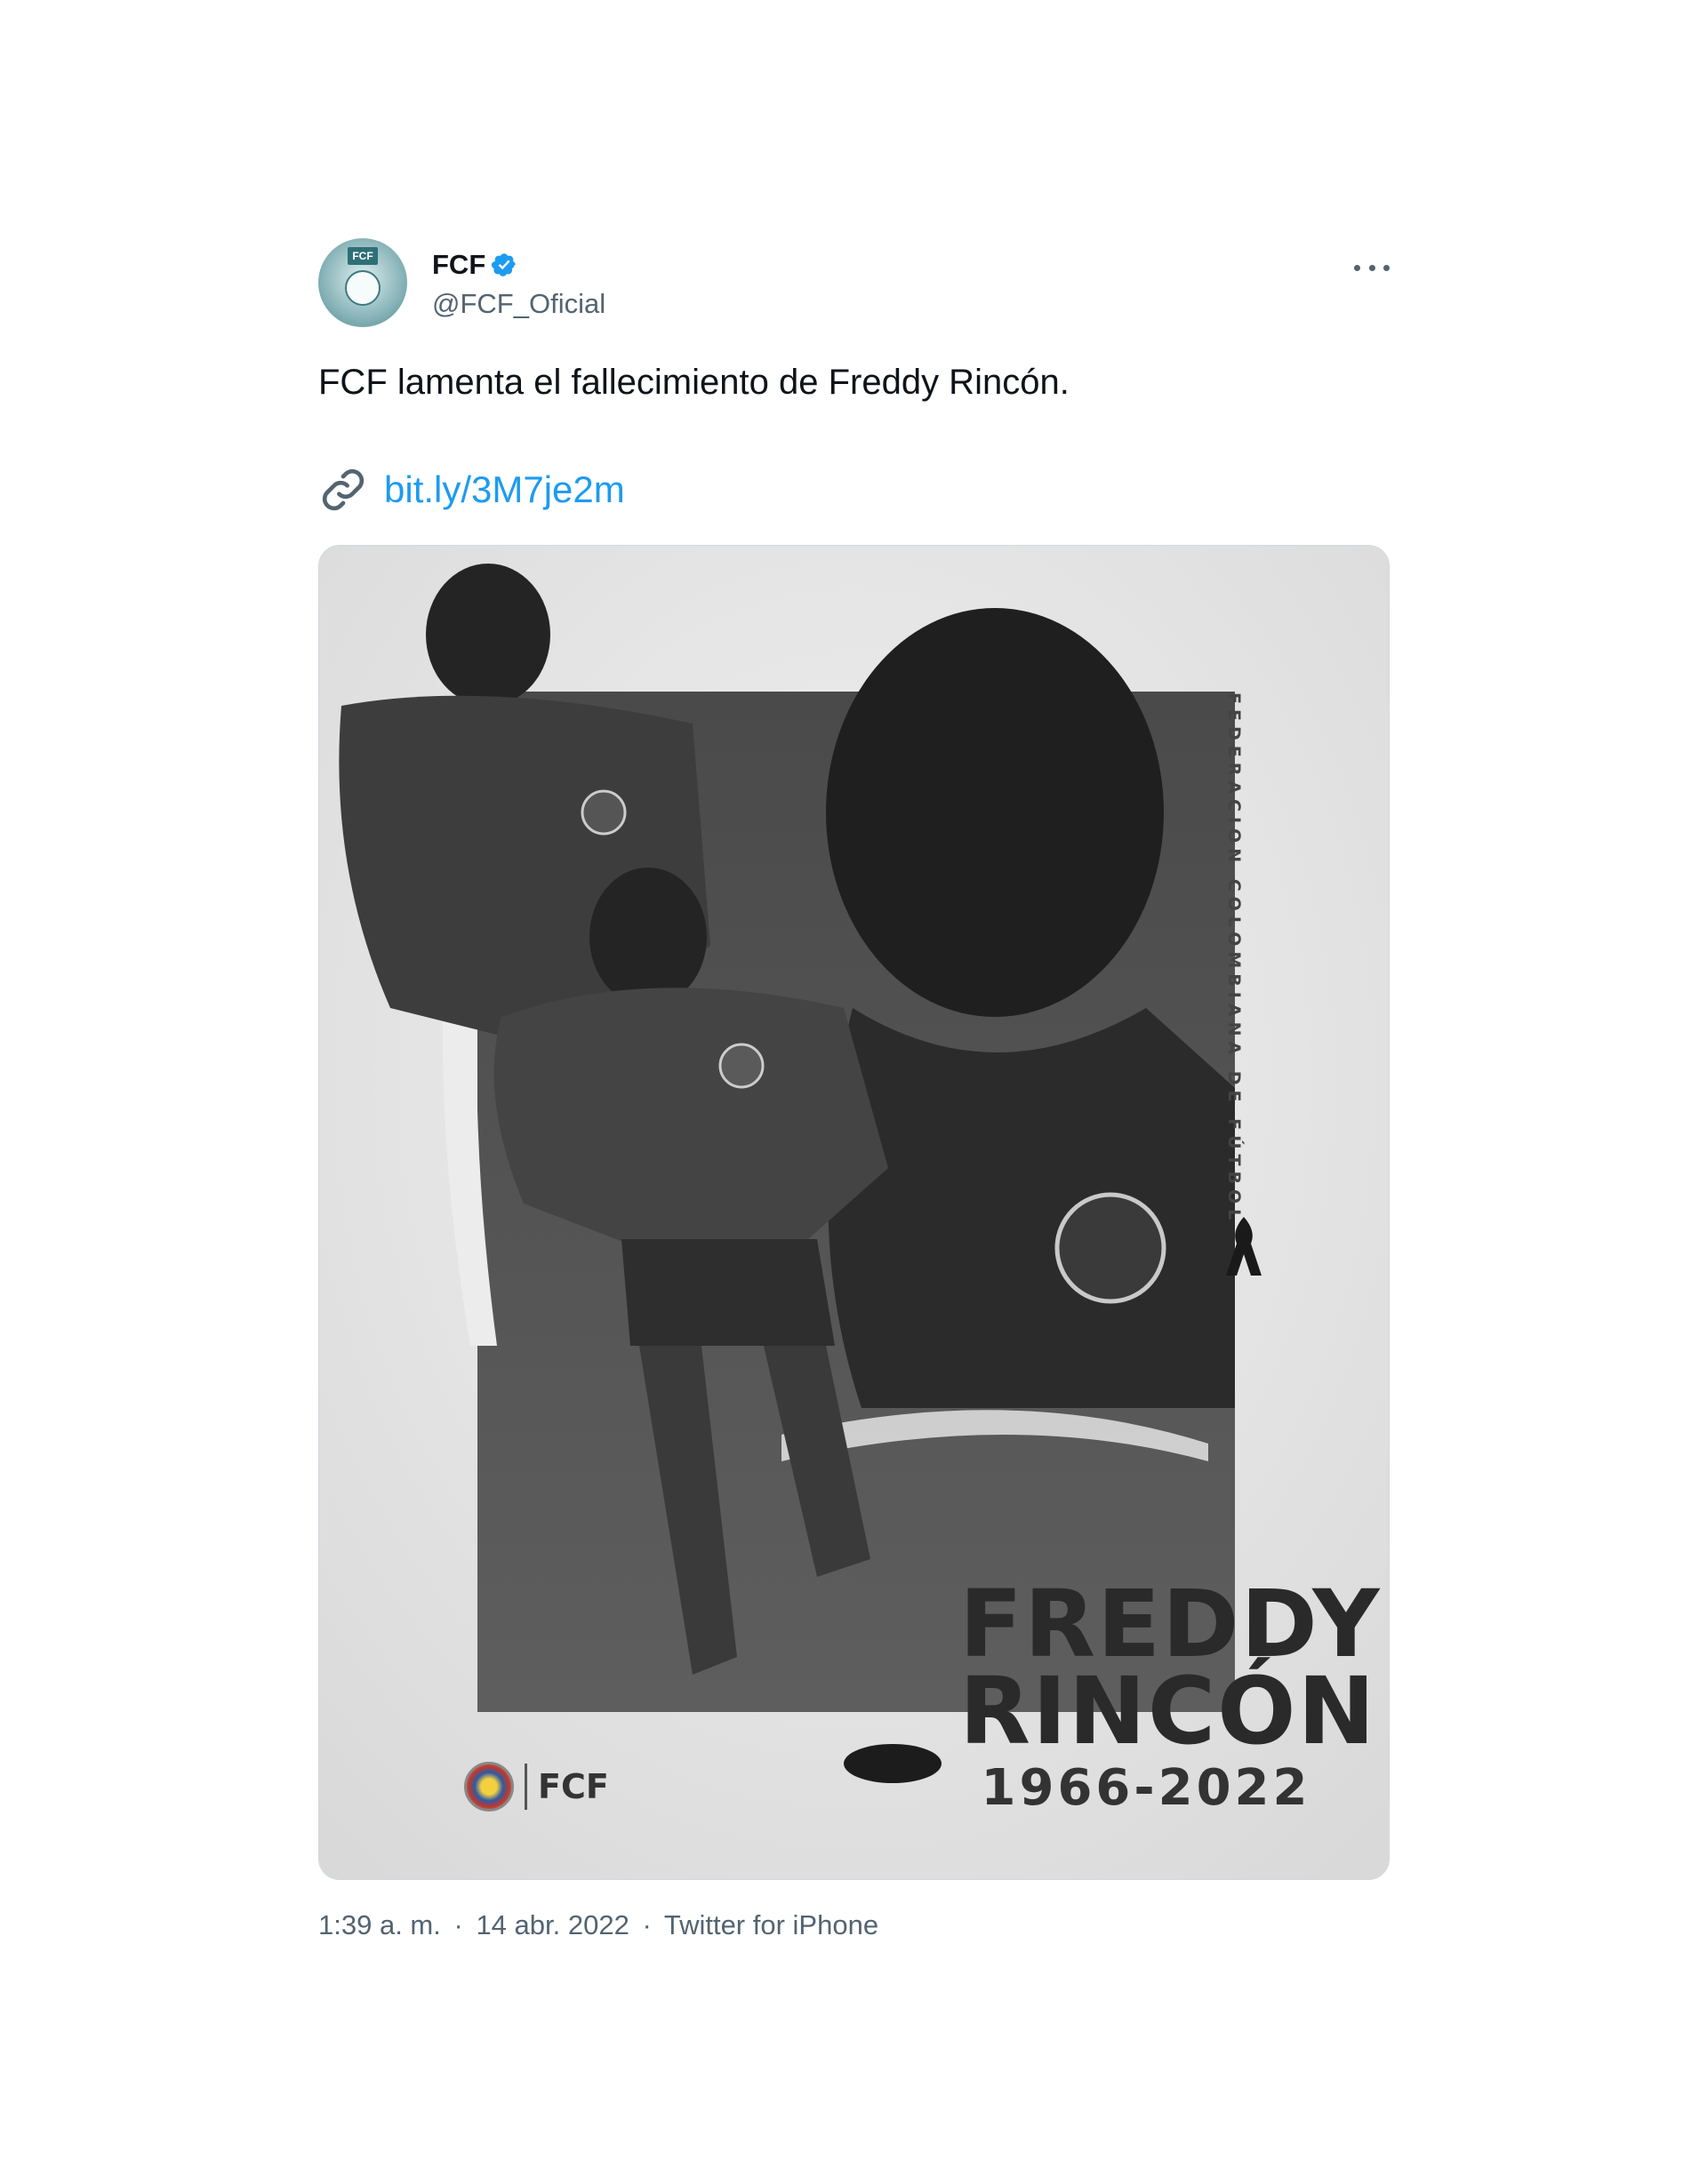  Describe the element at coordinates (1146, 1788) in the screenshot. I see `poster-years: 1966-2022` at that location.